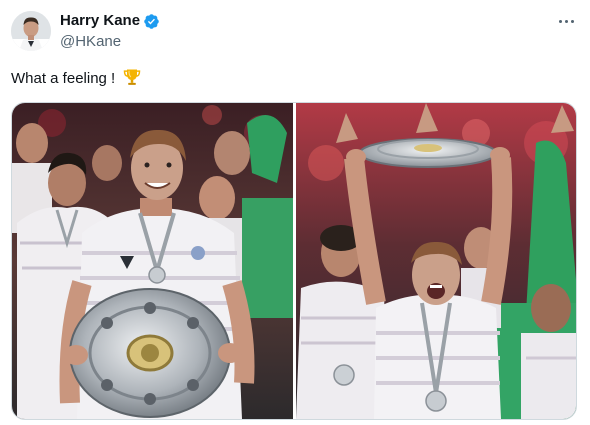 The width and height of the screenshot is (590, 425). Describe the element at coordinates (90, 42) in the screenshot. I see `author-handle: @HKane` at that location.